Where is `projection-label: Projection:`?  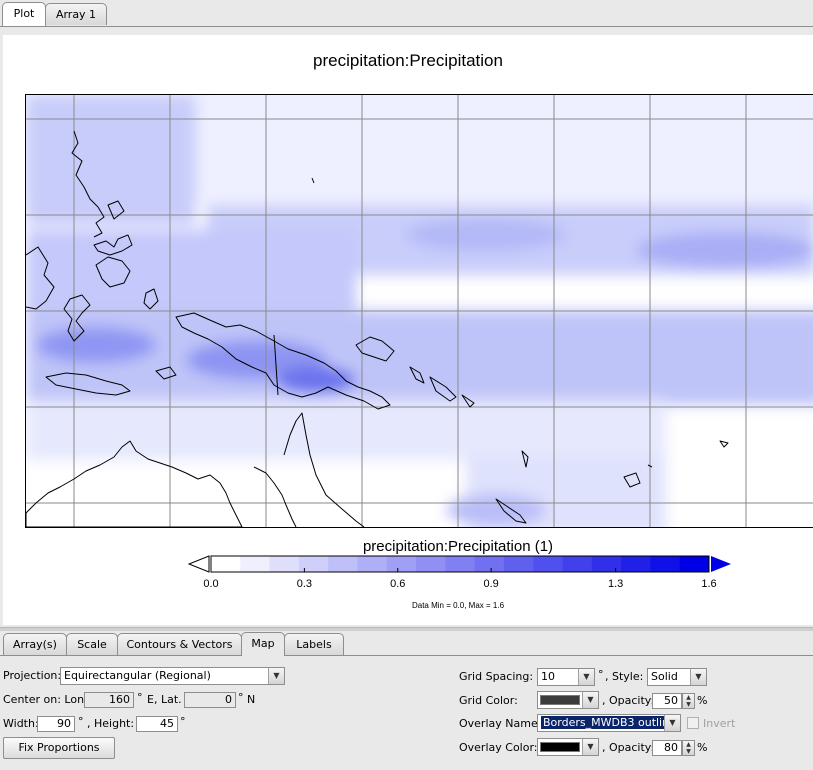
projection-label: Projection: is located at coordinates (32, 675).